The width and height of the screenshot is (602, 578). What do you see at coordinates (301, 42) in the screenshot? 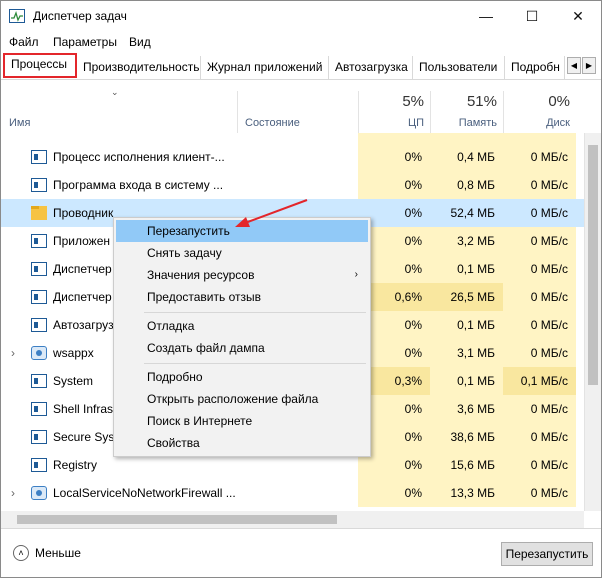
I see `menu-bar: Файл Параметры Вид` at bounding box center [301, 42].